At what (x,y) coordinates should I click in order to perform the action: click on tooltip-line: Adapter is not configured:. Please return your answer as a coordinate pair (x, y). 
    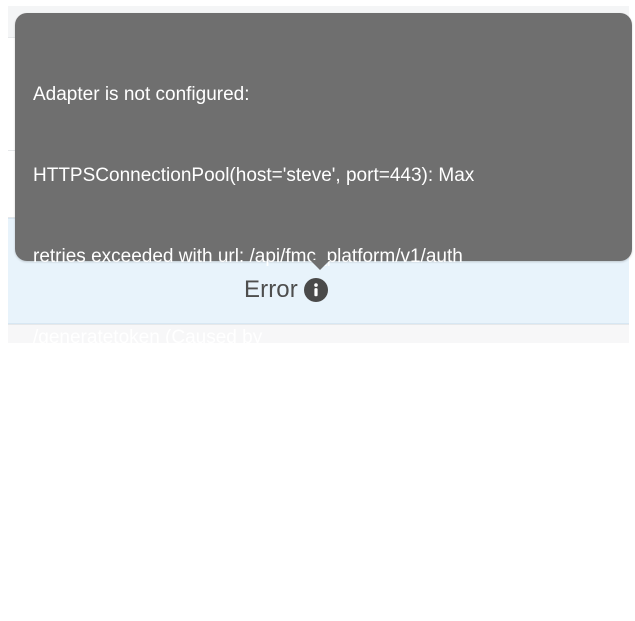
    Looking at the image, I should click on (141, 94).